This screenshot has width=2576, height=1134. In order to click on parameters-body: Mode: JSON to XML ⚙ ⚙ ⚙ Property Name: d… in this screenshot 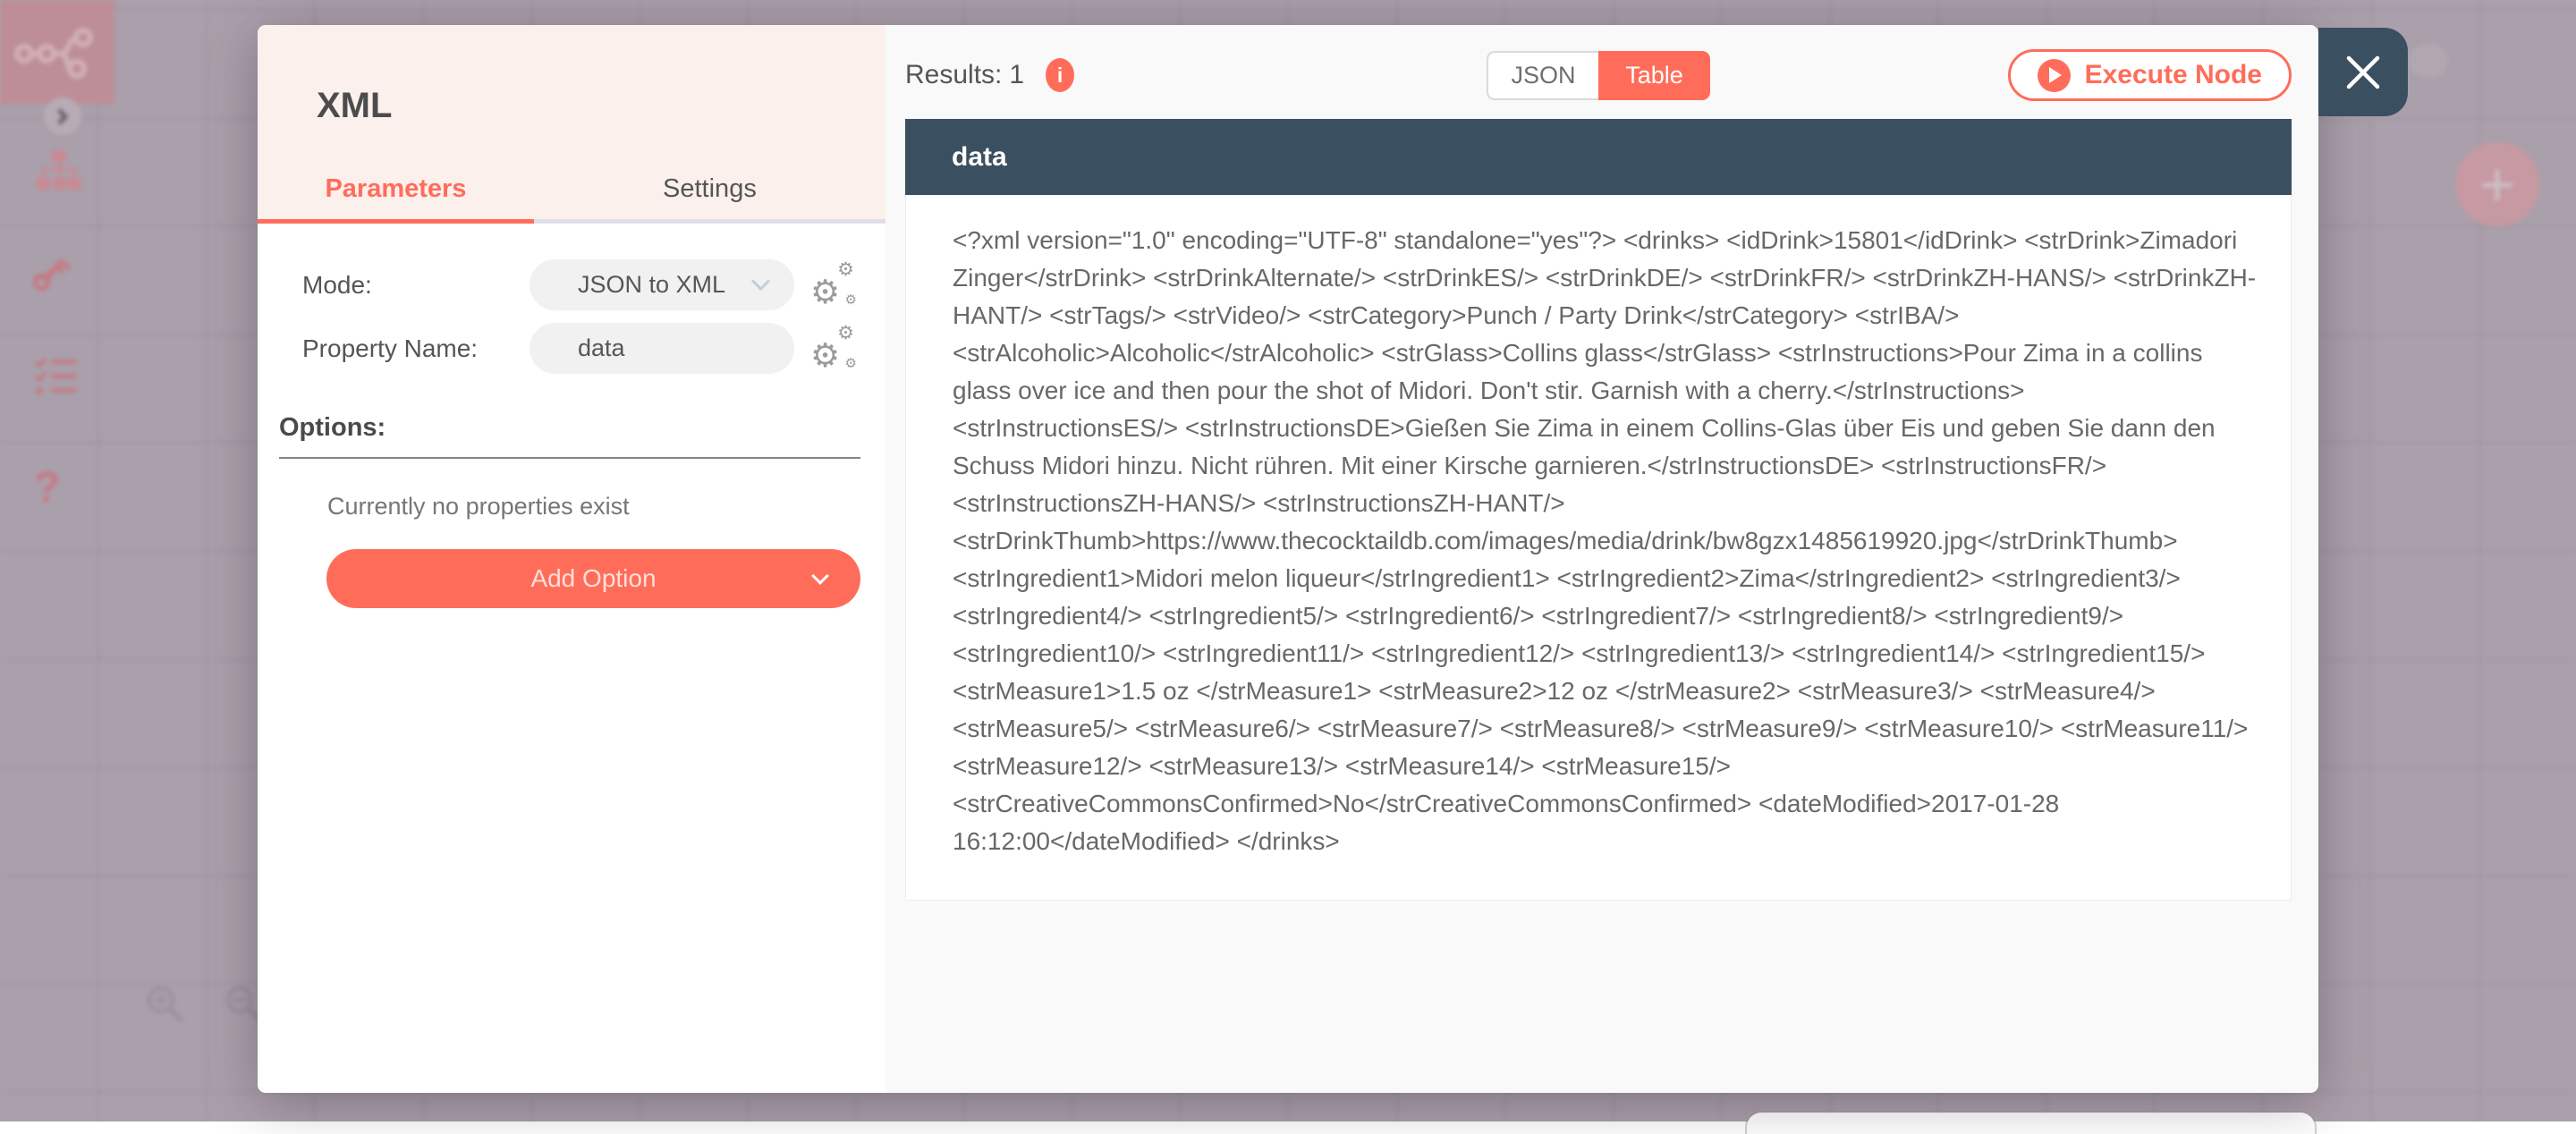, I will do `click(572, 416)`.